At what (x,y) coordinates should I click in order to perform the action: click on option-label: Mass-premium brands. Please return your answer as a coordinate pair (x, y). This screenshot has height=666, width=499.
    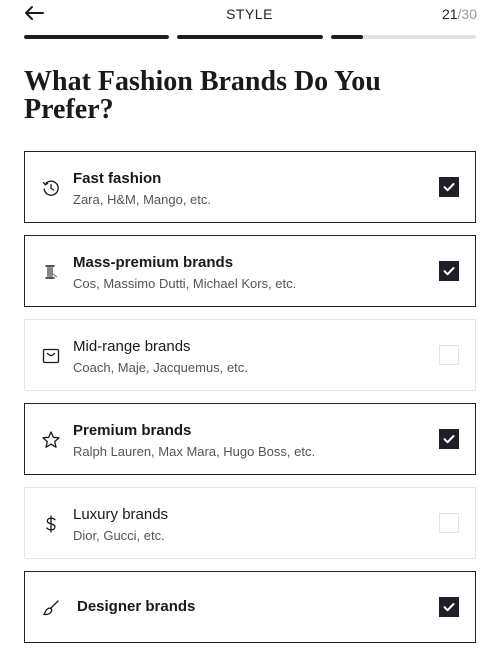
    Looking at the image, I should click on (153, 262).